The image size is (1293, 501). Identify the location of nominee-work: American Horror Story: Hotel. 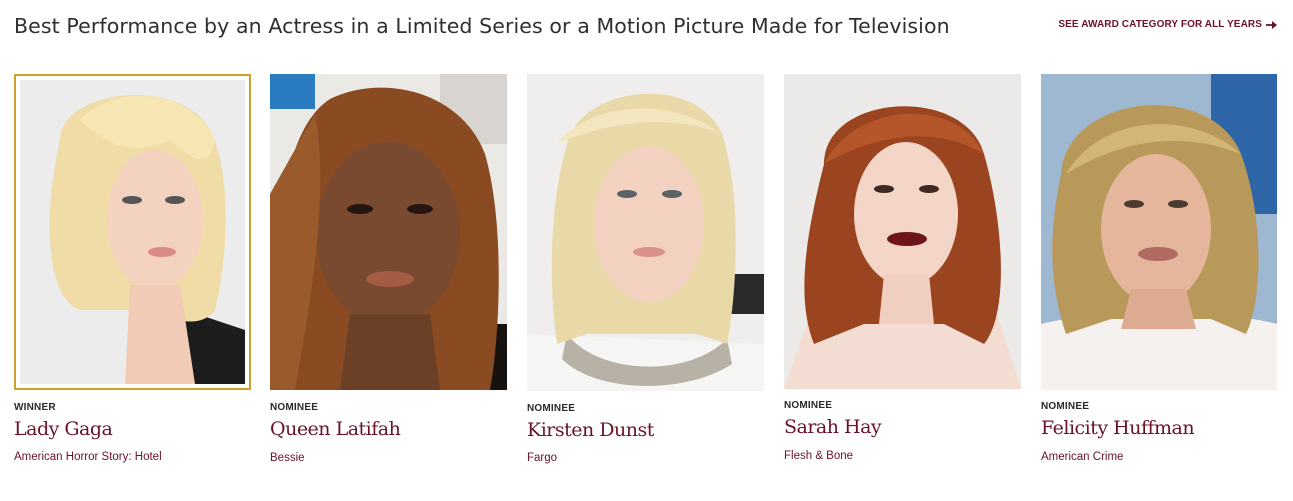
(88, 457).